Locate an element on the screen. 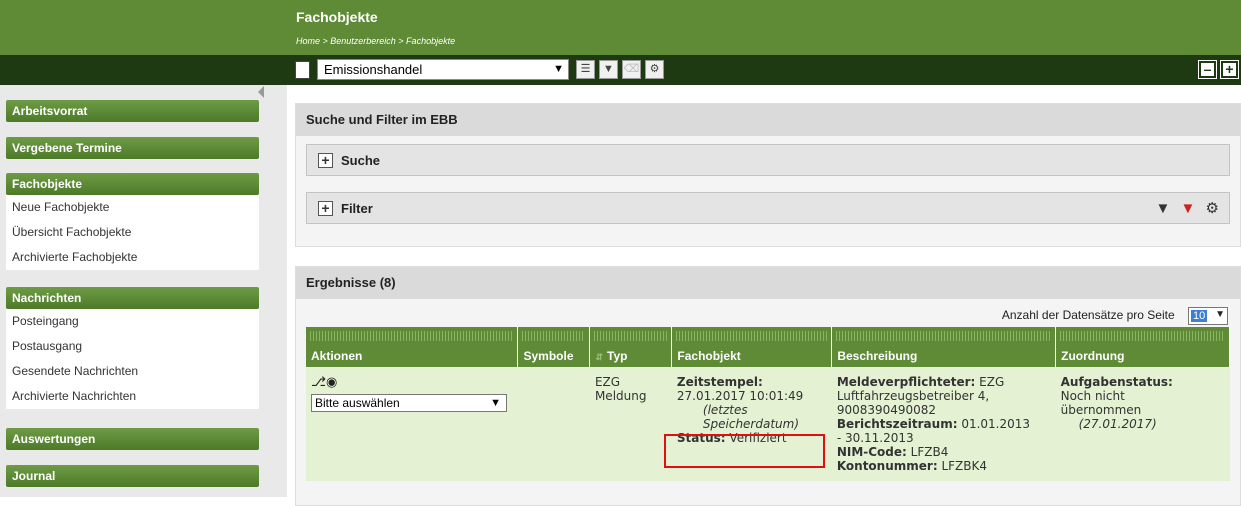  typ-line2: Meldung is located at coordinates (620, 396).